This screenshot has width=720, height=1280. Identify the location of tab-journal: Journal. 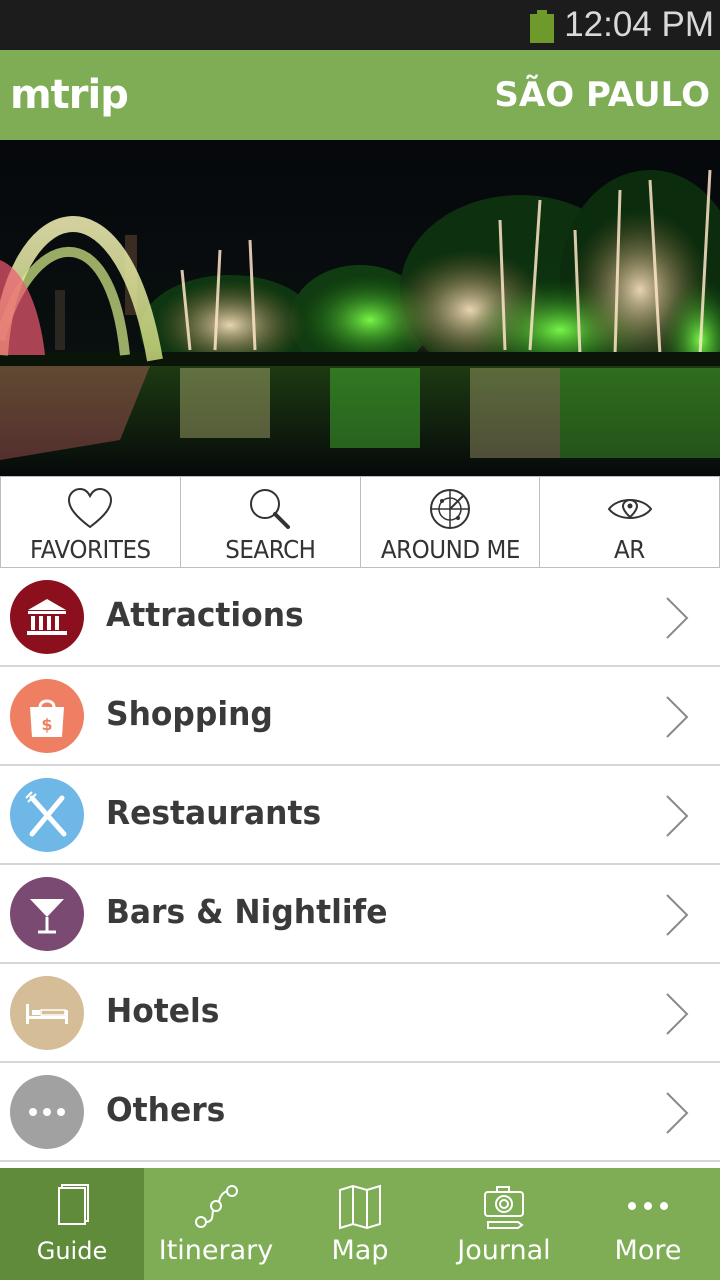
(504, 1224).